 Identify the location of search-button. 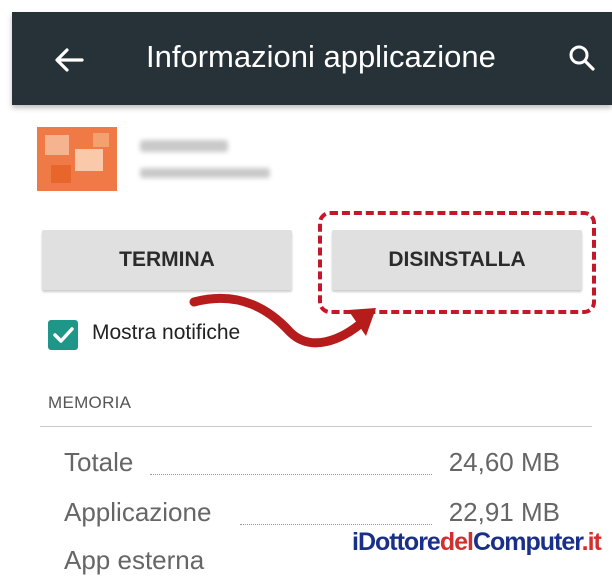
(584, 60).